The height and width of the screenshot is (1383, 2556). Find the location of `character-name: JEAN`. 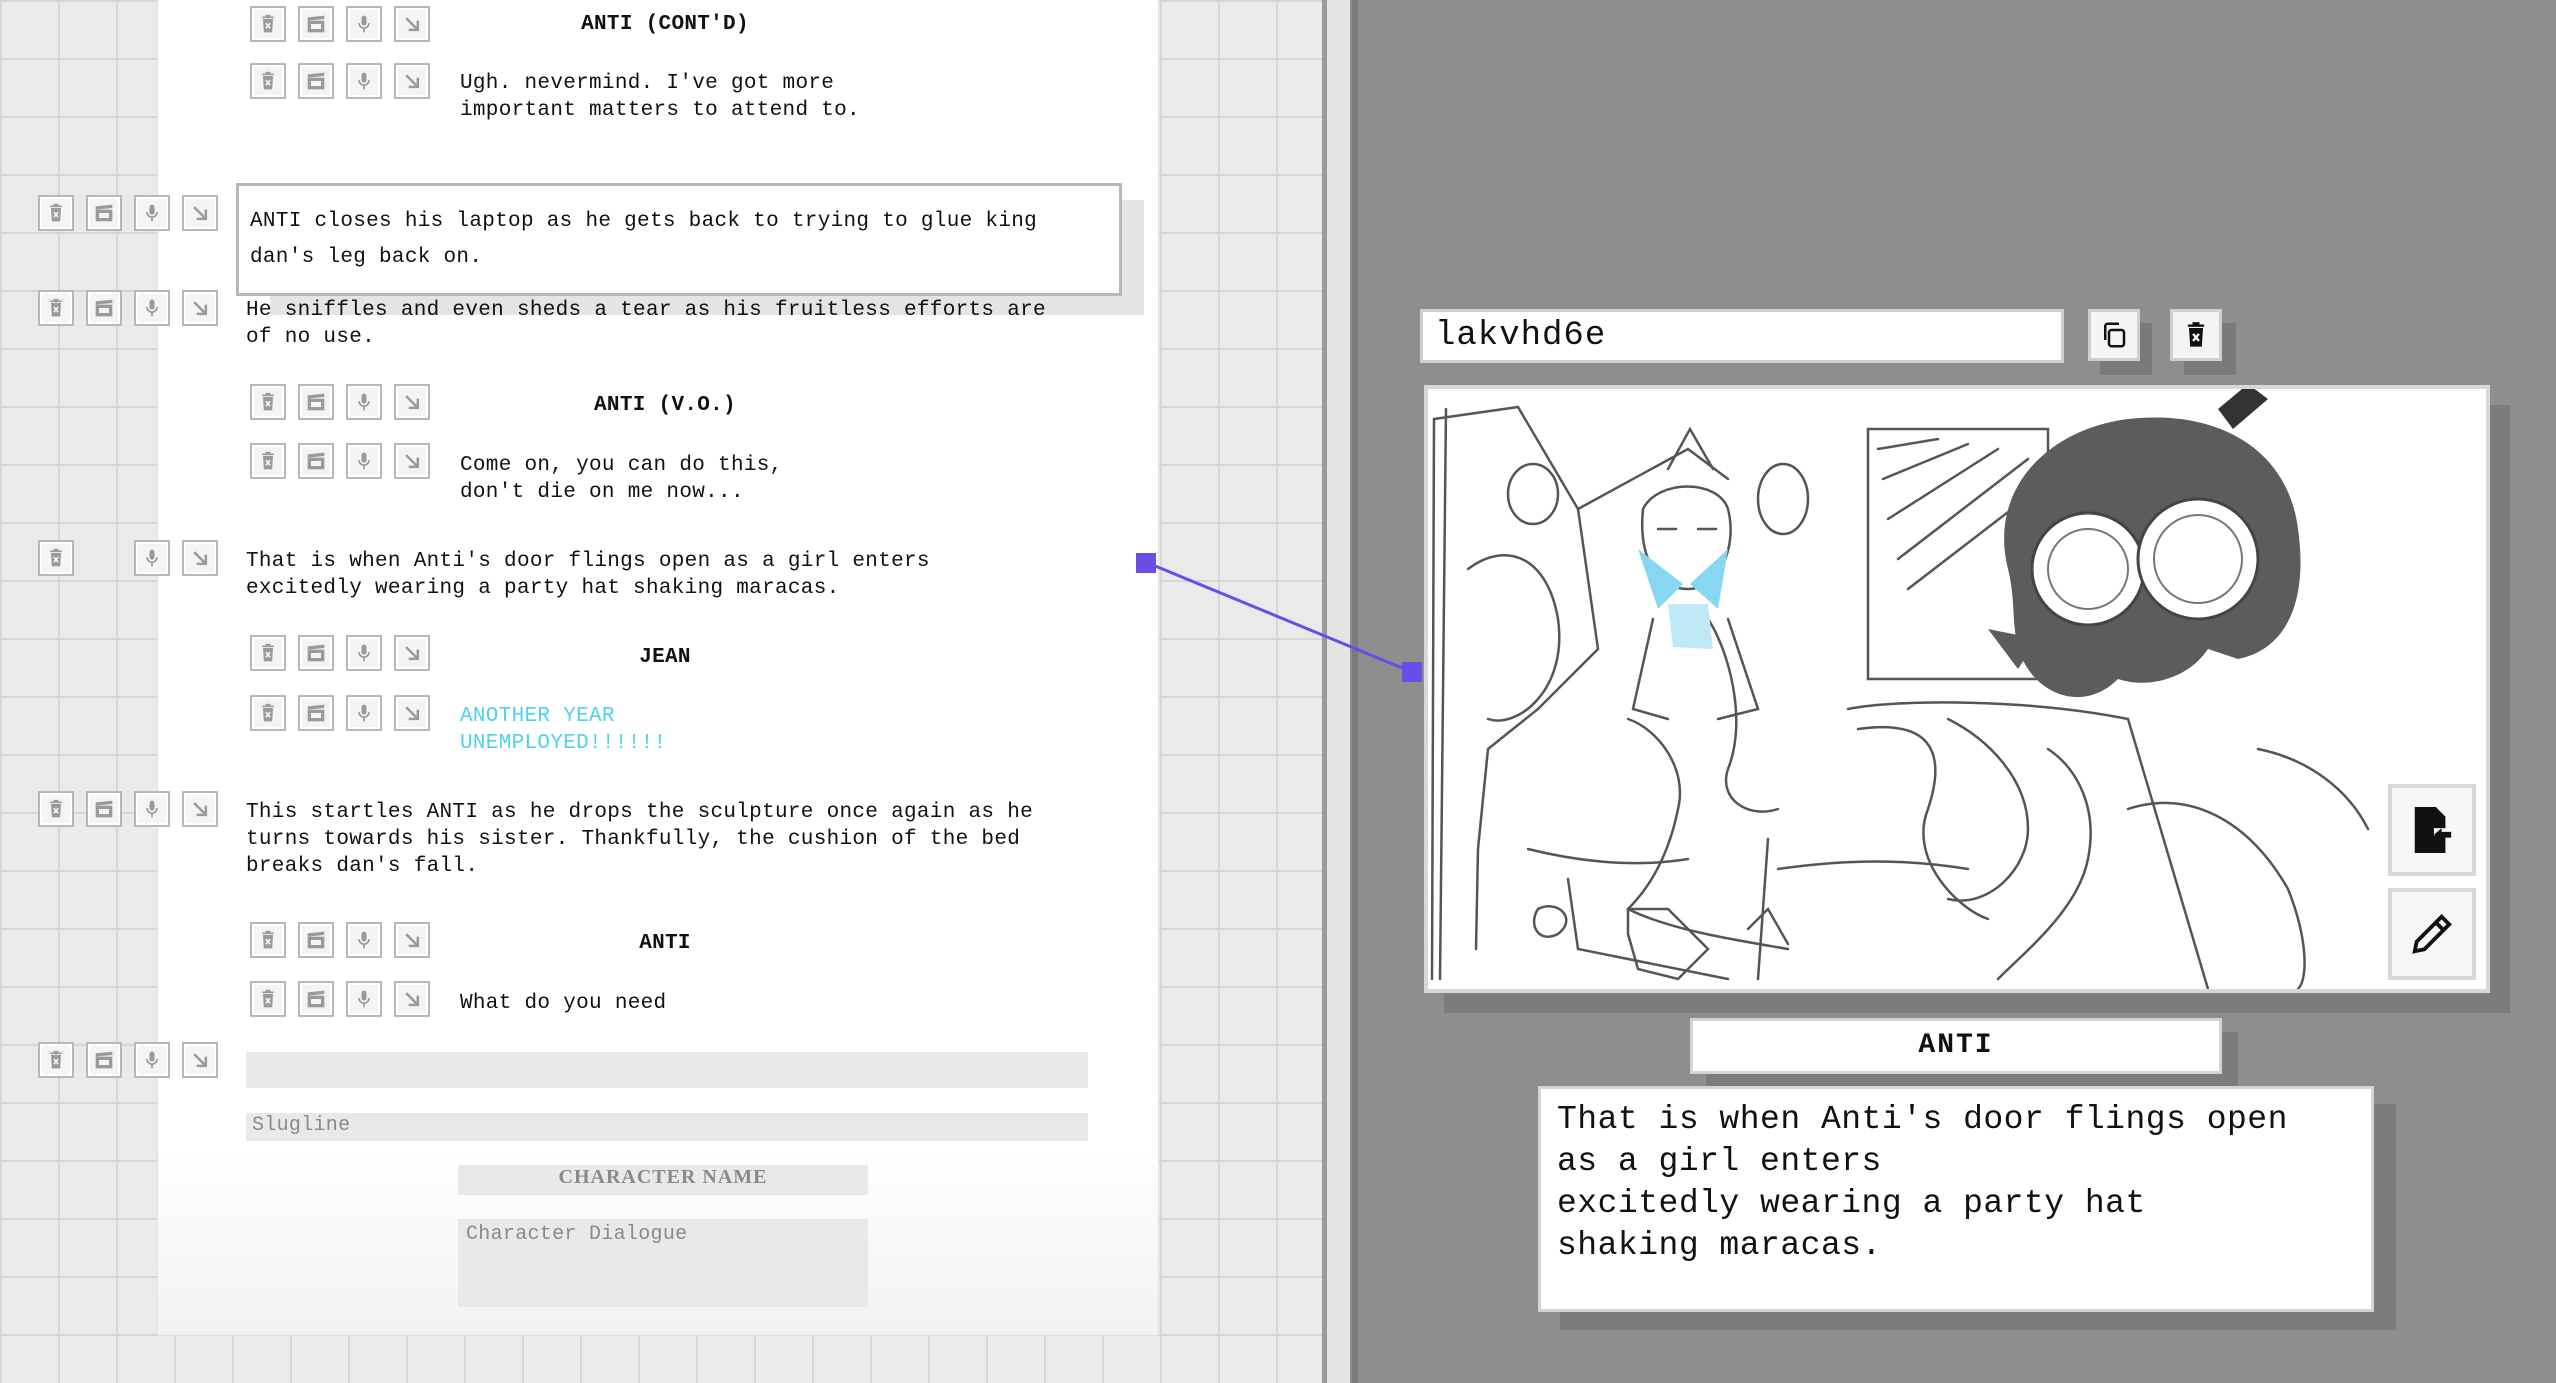

character-name: JEAN is located at coordinates (665, 657).